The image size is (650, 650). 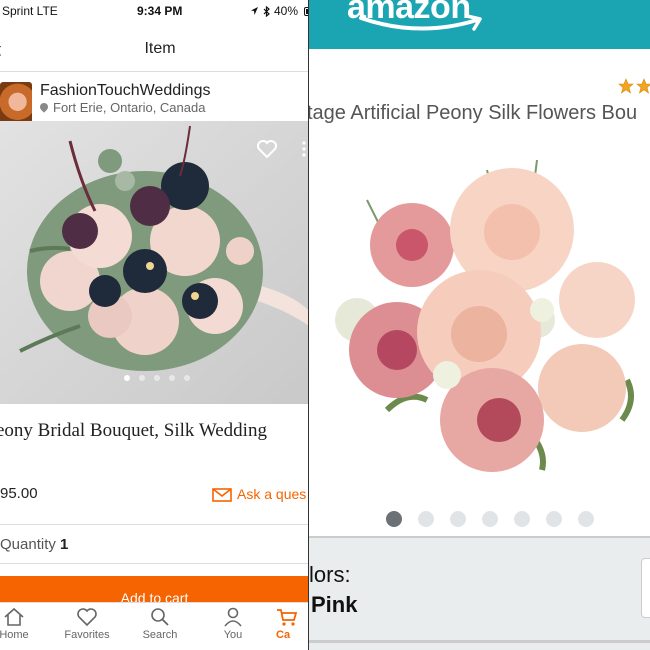 I want to click on ask-question-link: Ask a ques, so click(x=259, y=494).